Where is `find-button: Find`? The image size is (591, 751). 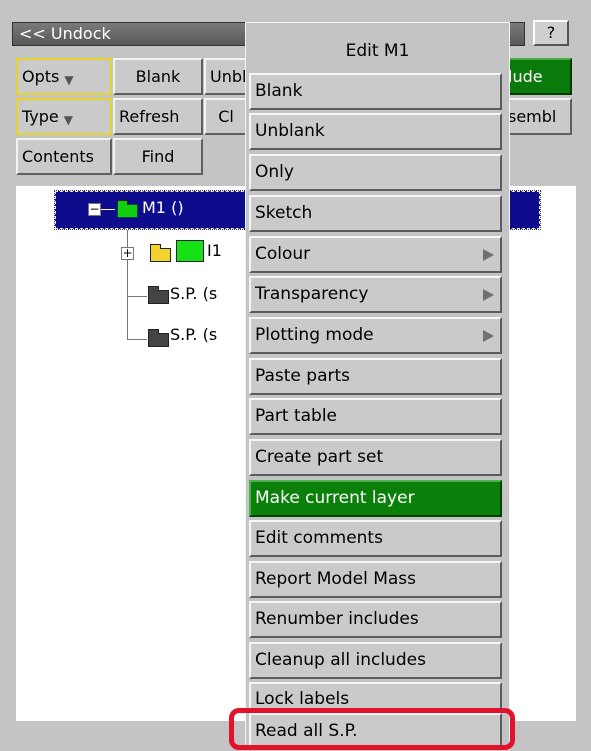 find-button: Find is located at coordinates (158, 156).